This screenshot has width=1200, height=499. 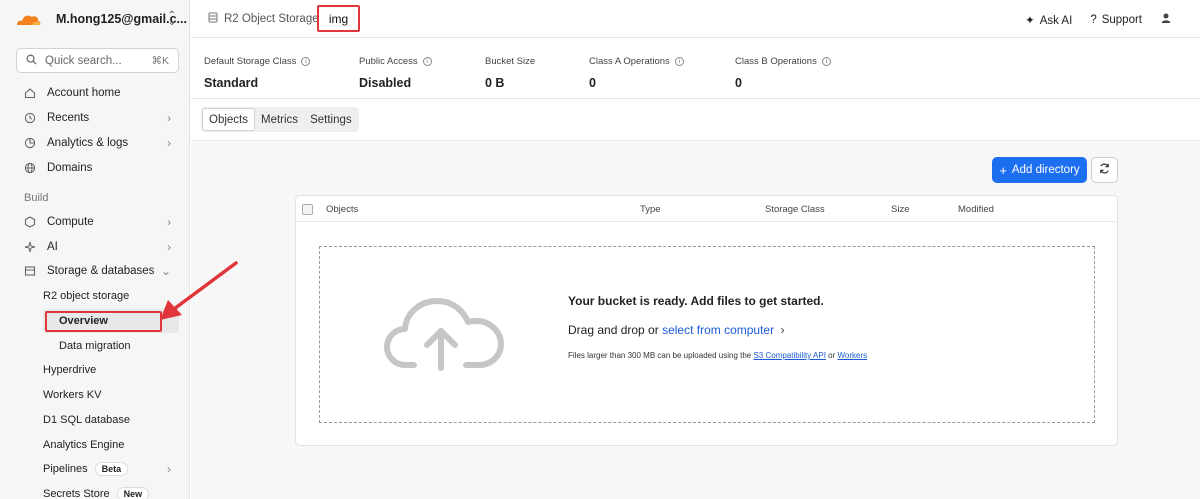 What do you see at coordinates (1166, 19) in the screenshot?
I see `user-icon` at bounding box center [1166, 19].